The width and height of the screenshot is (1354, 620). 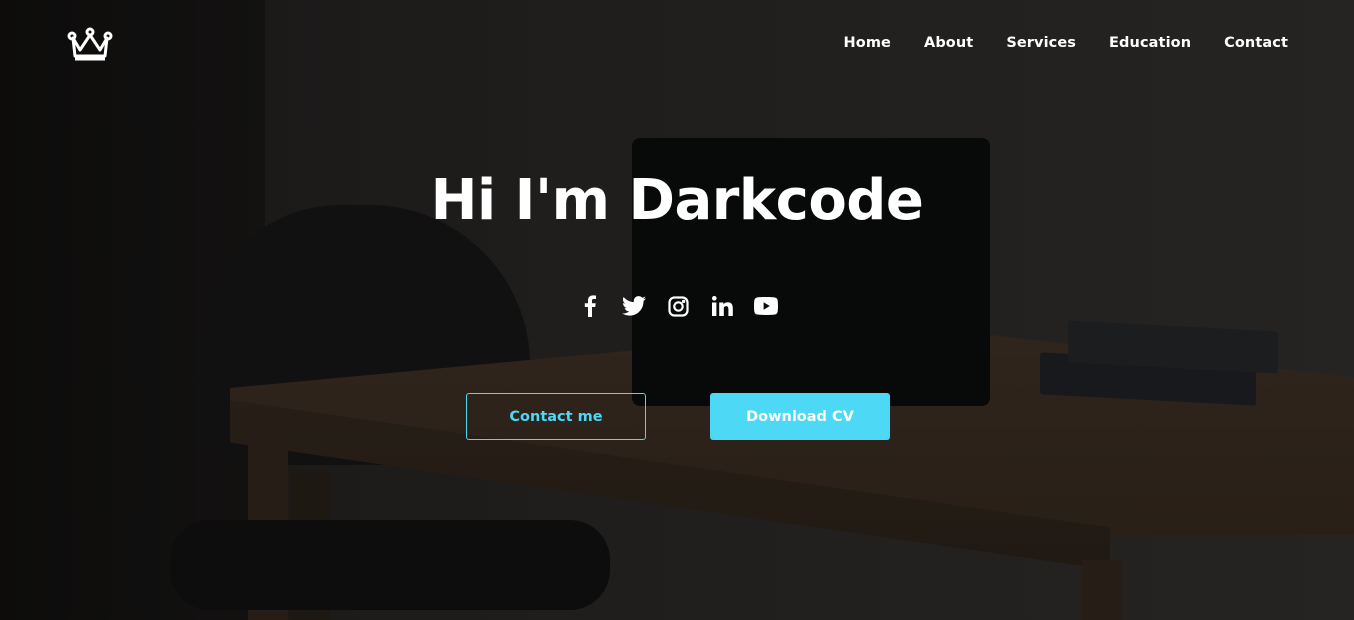 I want to click on nav-contact: Contact, so click(x=1256, y=43).